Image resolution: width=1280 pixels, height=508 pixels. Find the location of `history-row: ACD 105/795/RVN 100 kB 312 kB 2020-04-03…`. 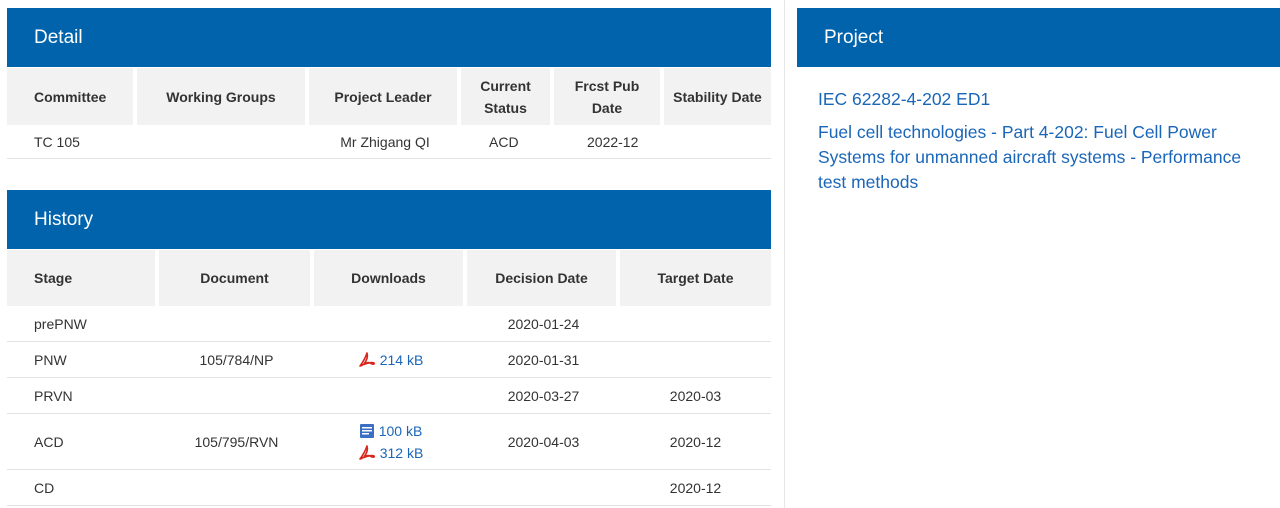

history-row: ACD 105/795/RVN 100 kB 312 kB 2020-04-03… is located at coordinates (389, 442).